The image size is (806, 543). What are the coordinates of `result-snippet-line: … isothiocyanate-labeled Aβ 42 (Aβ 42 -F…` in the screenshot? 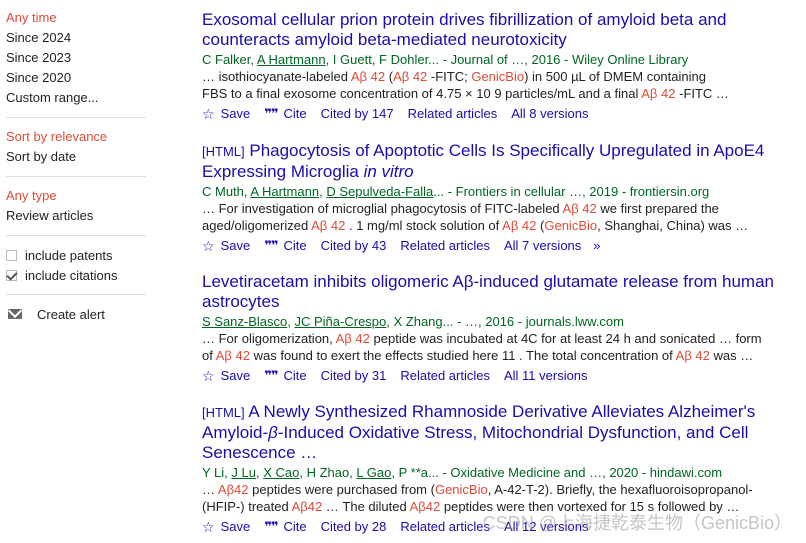 It's located at (497, 76).